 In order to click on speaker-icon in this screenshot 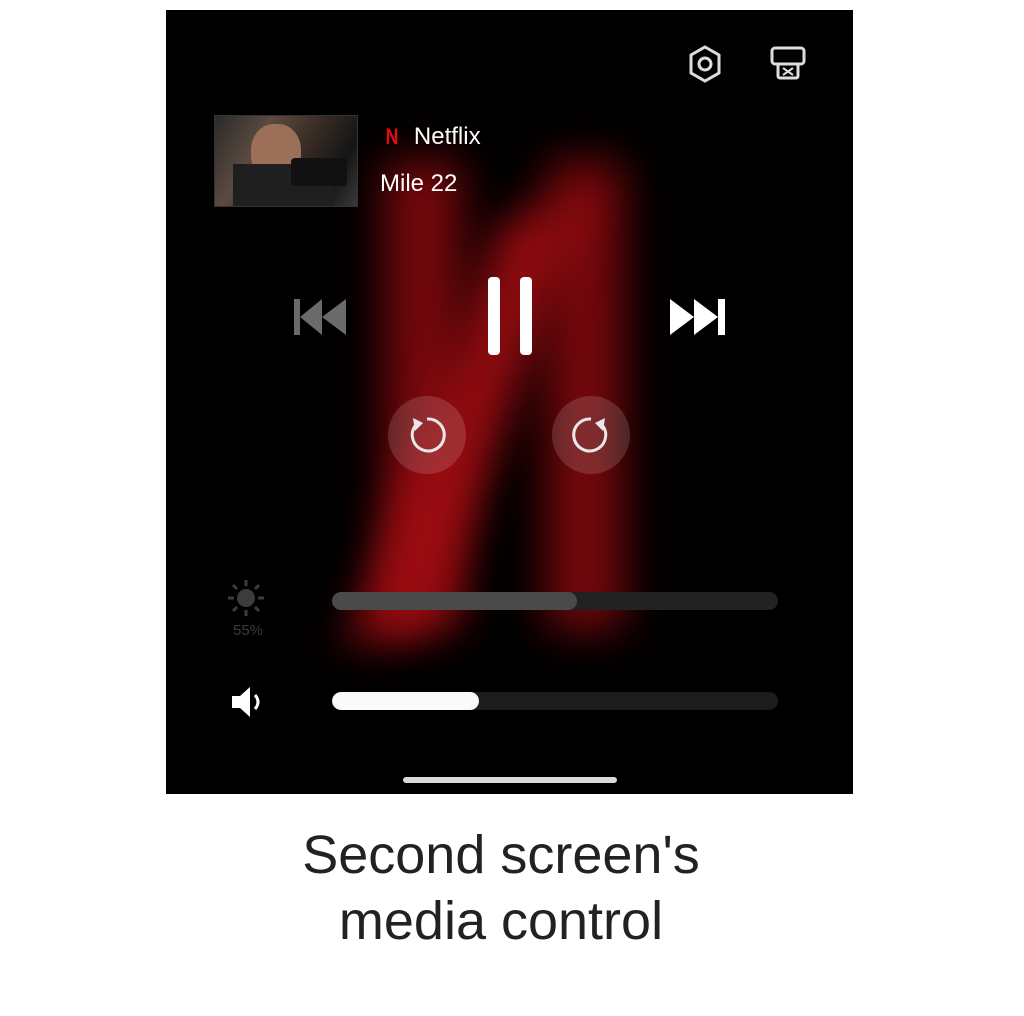, I will do `click(249, 702)`.